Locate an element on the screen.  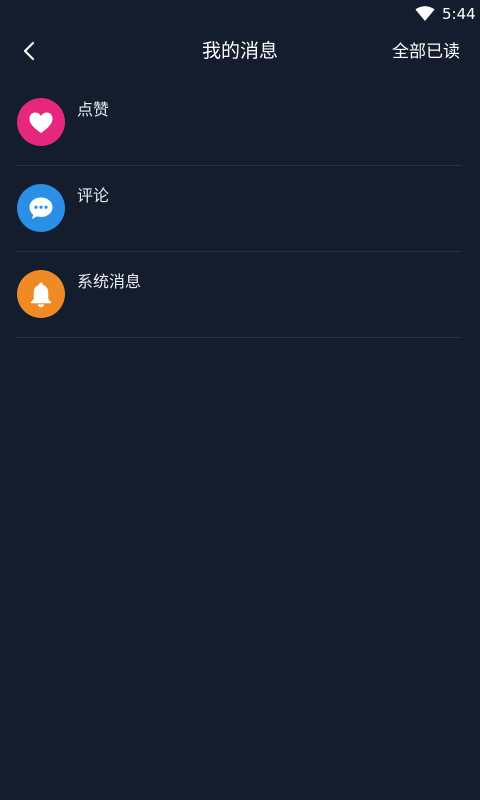
comments-icon-circle is located at coordinates (41, 208).